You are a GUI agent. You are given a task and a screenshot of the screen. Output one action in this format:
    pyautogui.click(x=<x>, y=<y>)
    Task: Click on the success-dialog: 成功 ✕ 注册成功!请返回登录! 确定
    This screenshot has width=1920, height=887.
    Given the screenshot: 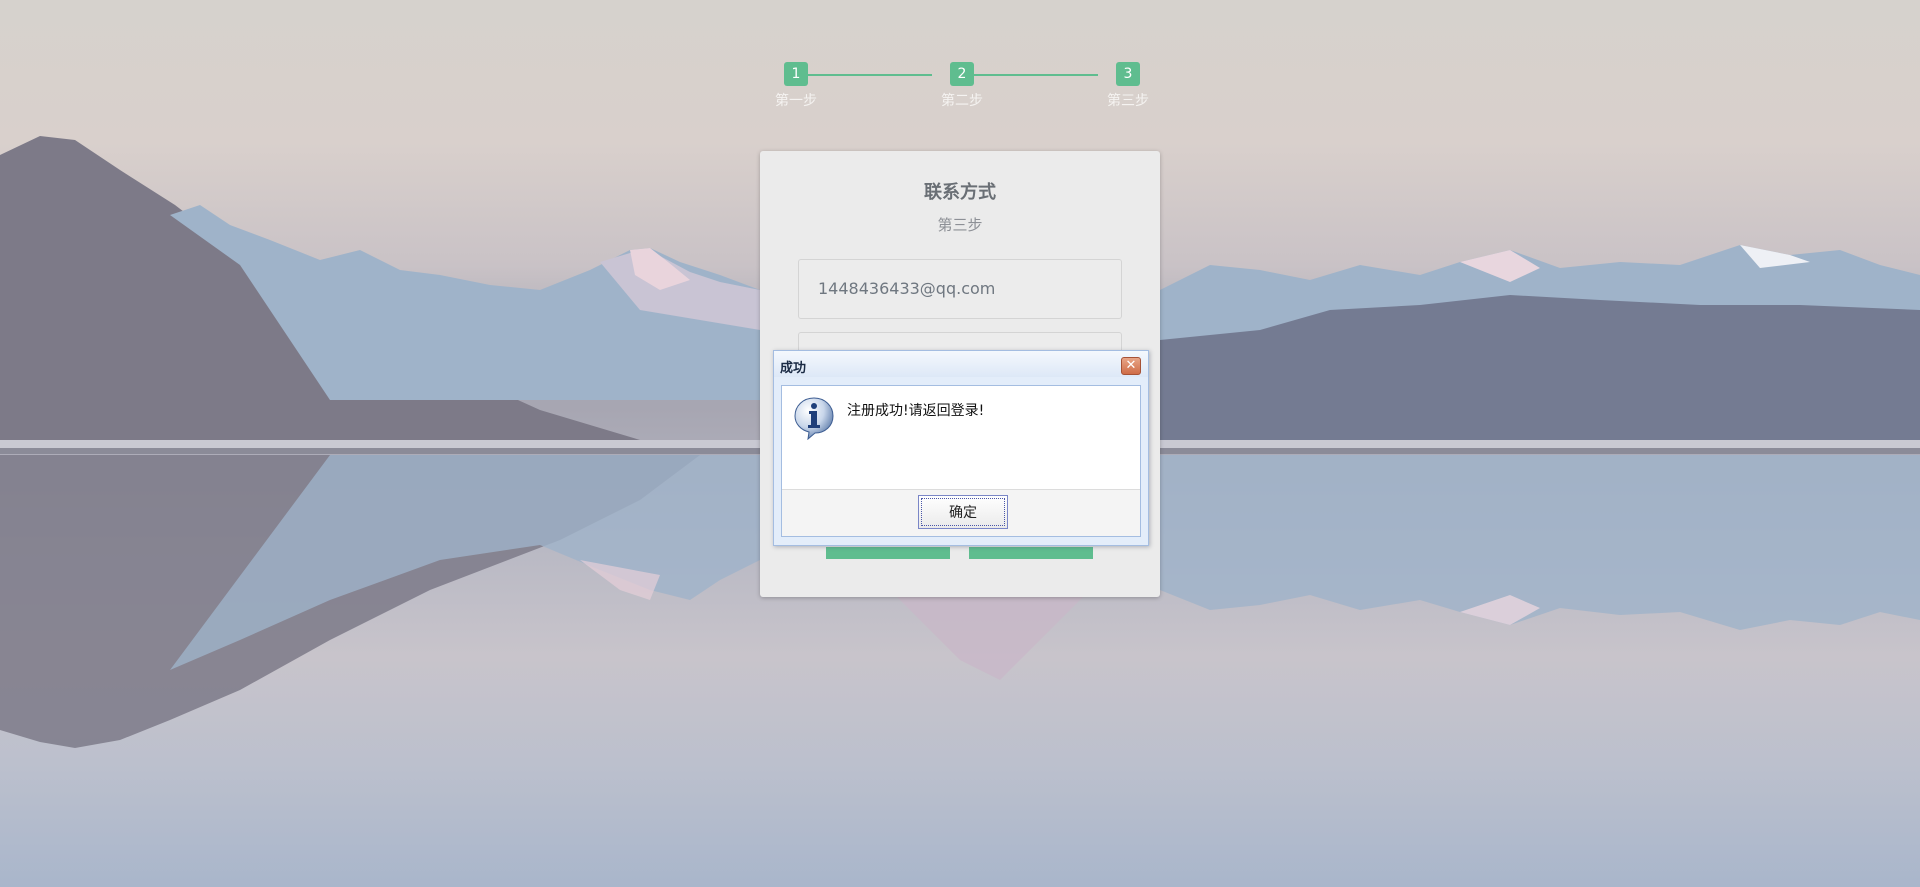 What is the action you would take?
    pyautogui.click(x=961, y=448)
    